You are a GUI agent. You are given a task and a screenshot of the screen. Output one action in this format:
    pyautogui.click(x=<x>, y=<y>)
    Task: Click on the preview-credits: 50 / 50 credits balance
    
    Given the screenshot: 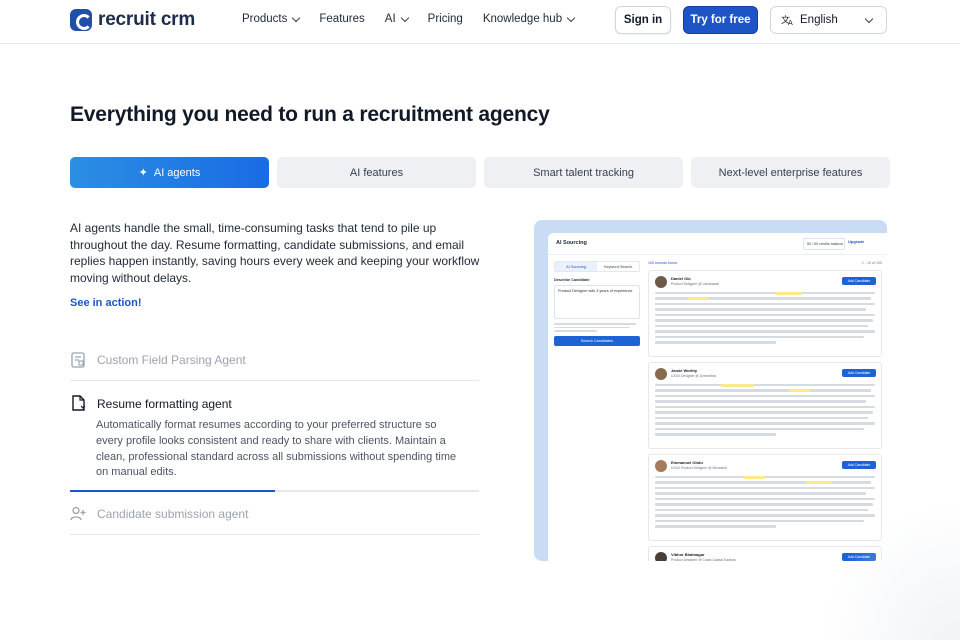 What is the action you would take?
    pyautogui.click(x=824, y=244)
    